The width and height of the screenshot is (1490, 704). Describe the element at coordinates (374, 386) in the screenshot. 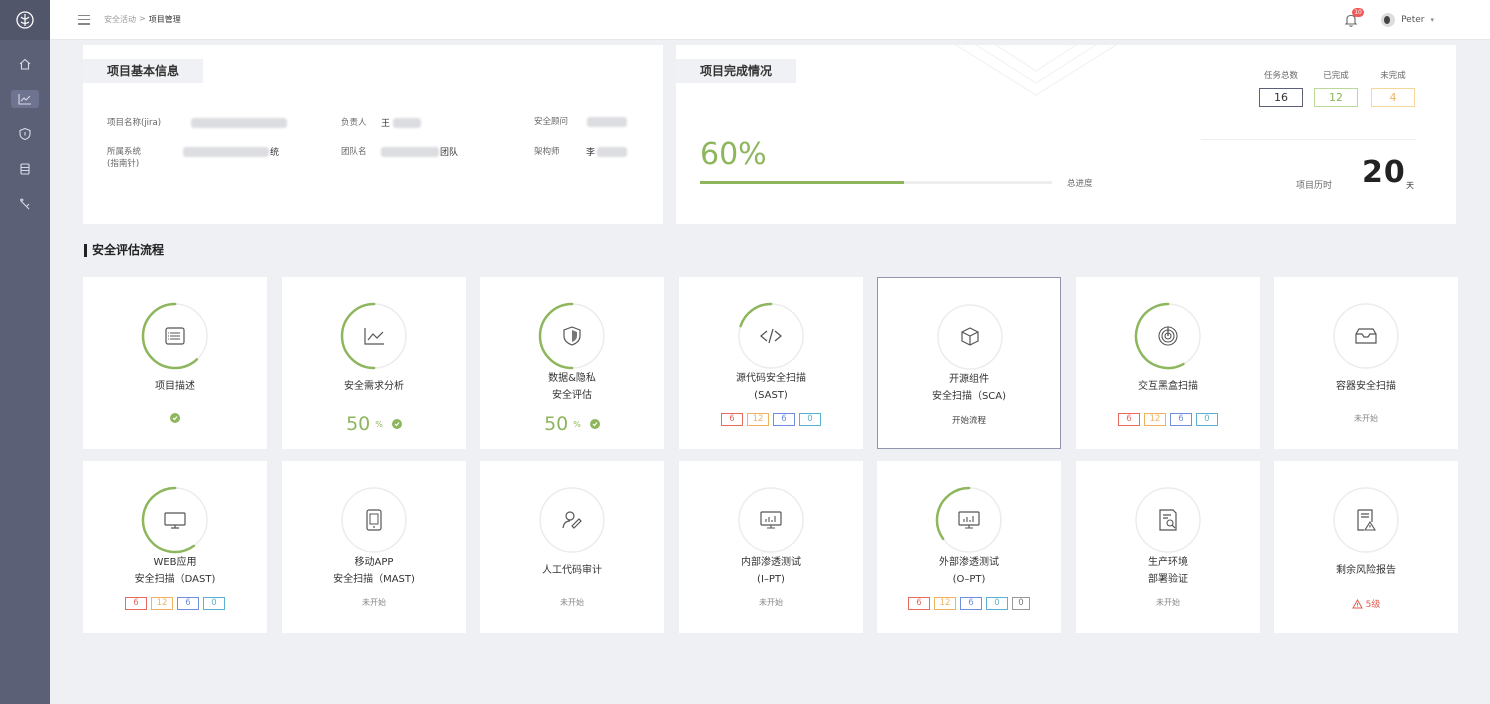

I see `card-title-line1: 安全需求分析` at that location.